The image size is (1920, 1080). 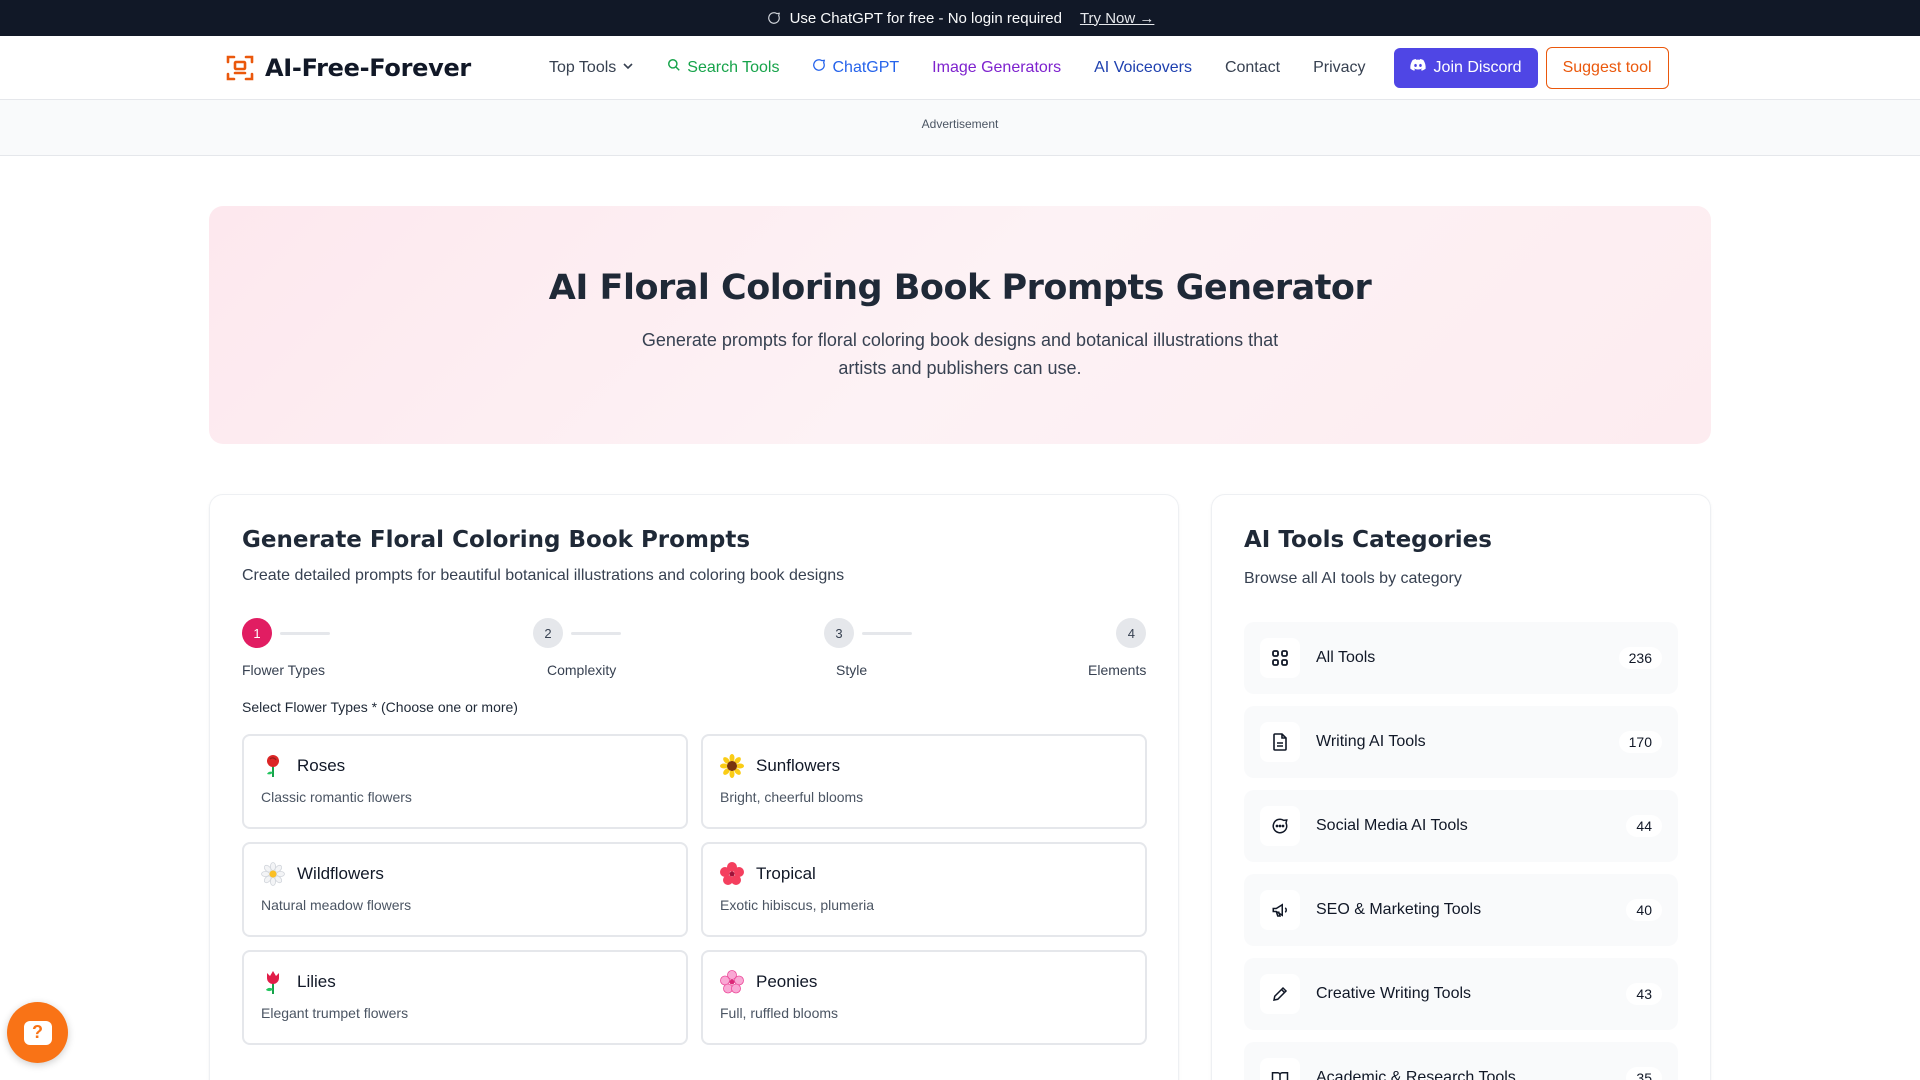 What do you see at coordinates (1644, 826) in the screenshot?
I see `category-count: 44` at bounding box center [1644, 826].